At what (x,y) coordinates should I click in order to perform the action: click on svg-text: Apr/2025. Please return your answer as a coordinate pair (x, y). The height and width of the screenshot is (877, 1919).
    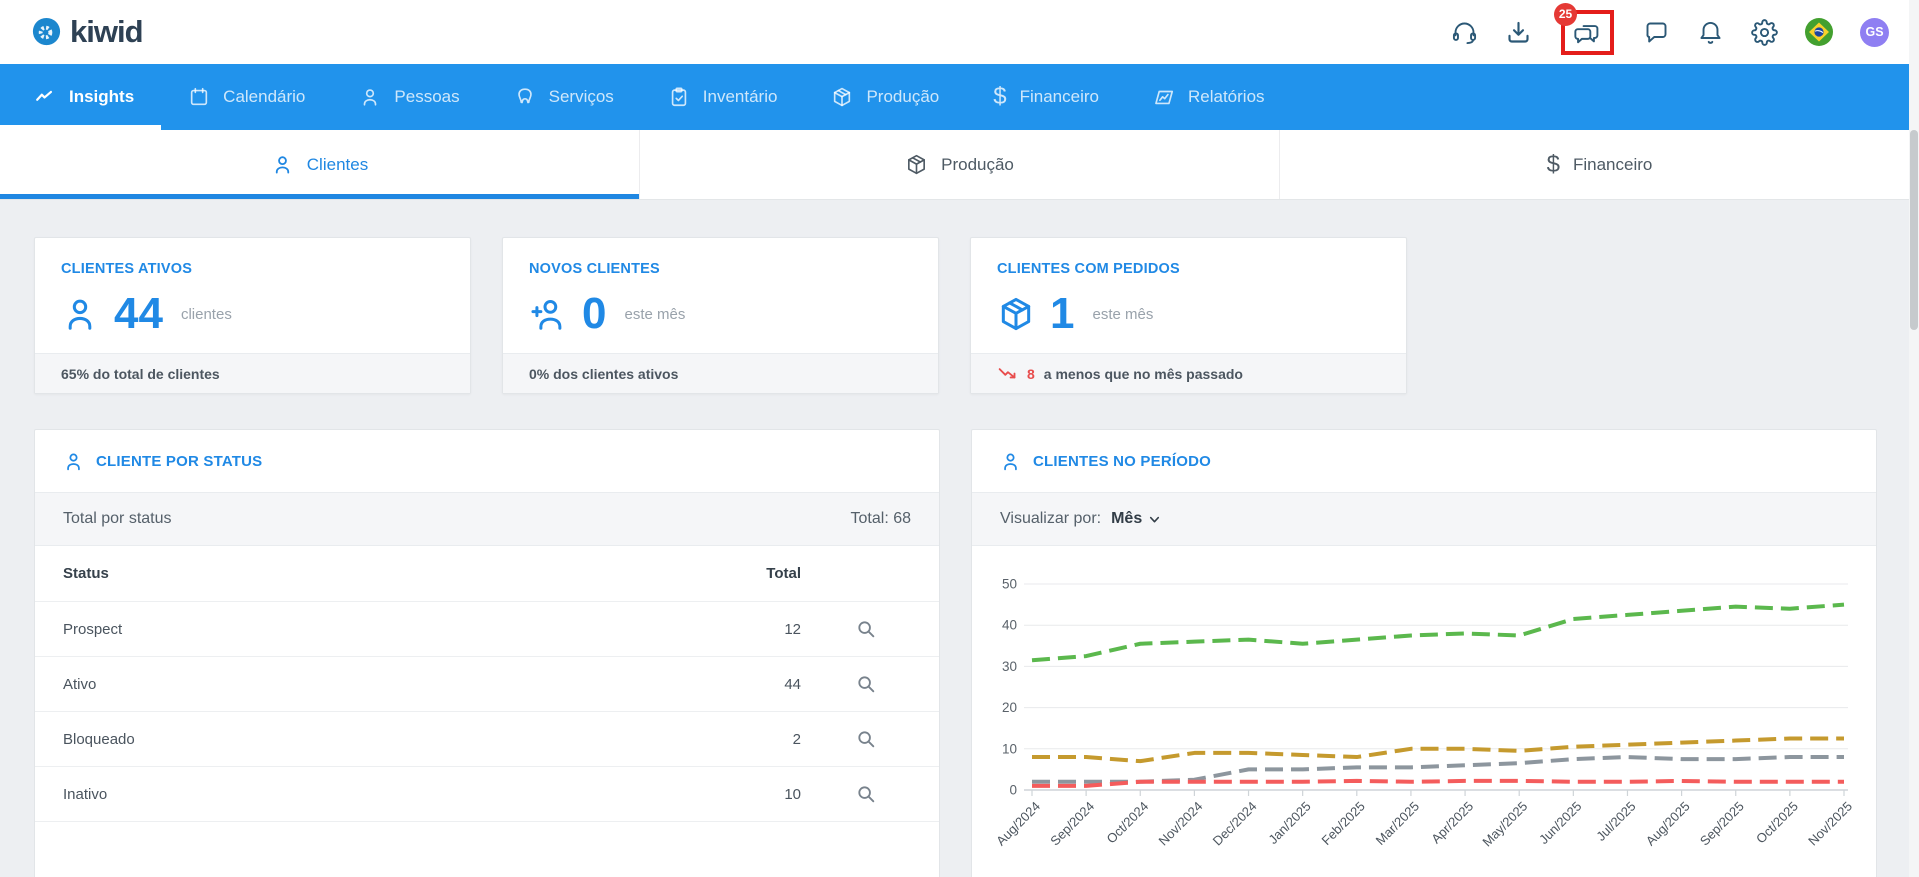
    Looking at the image, I should click on (1452, 823).